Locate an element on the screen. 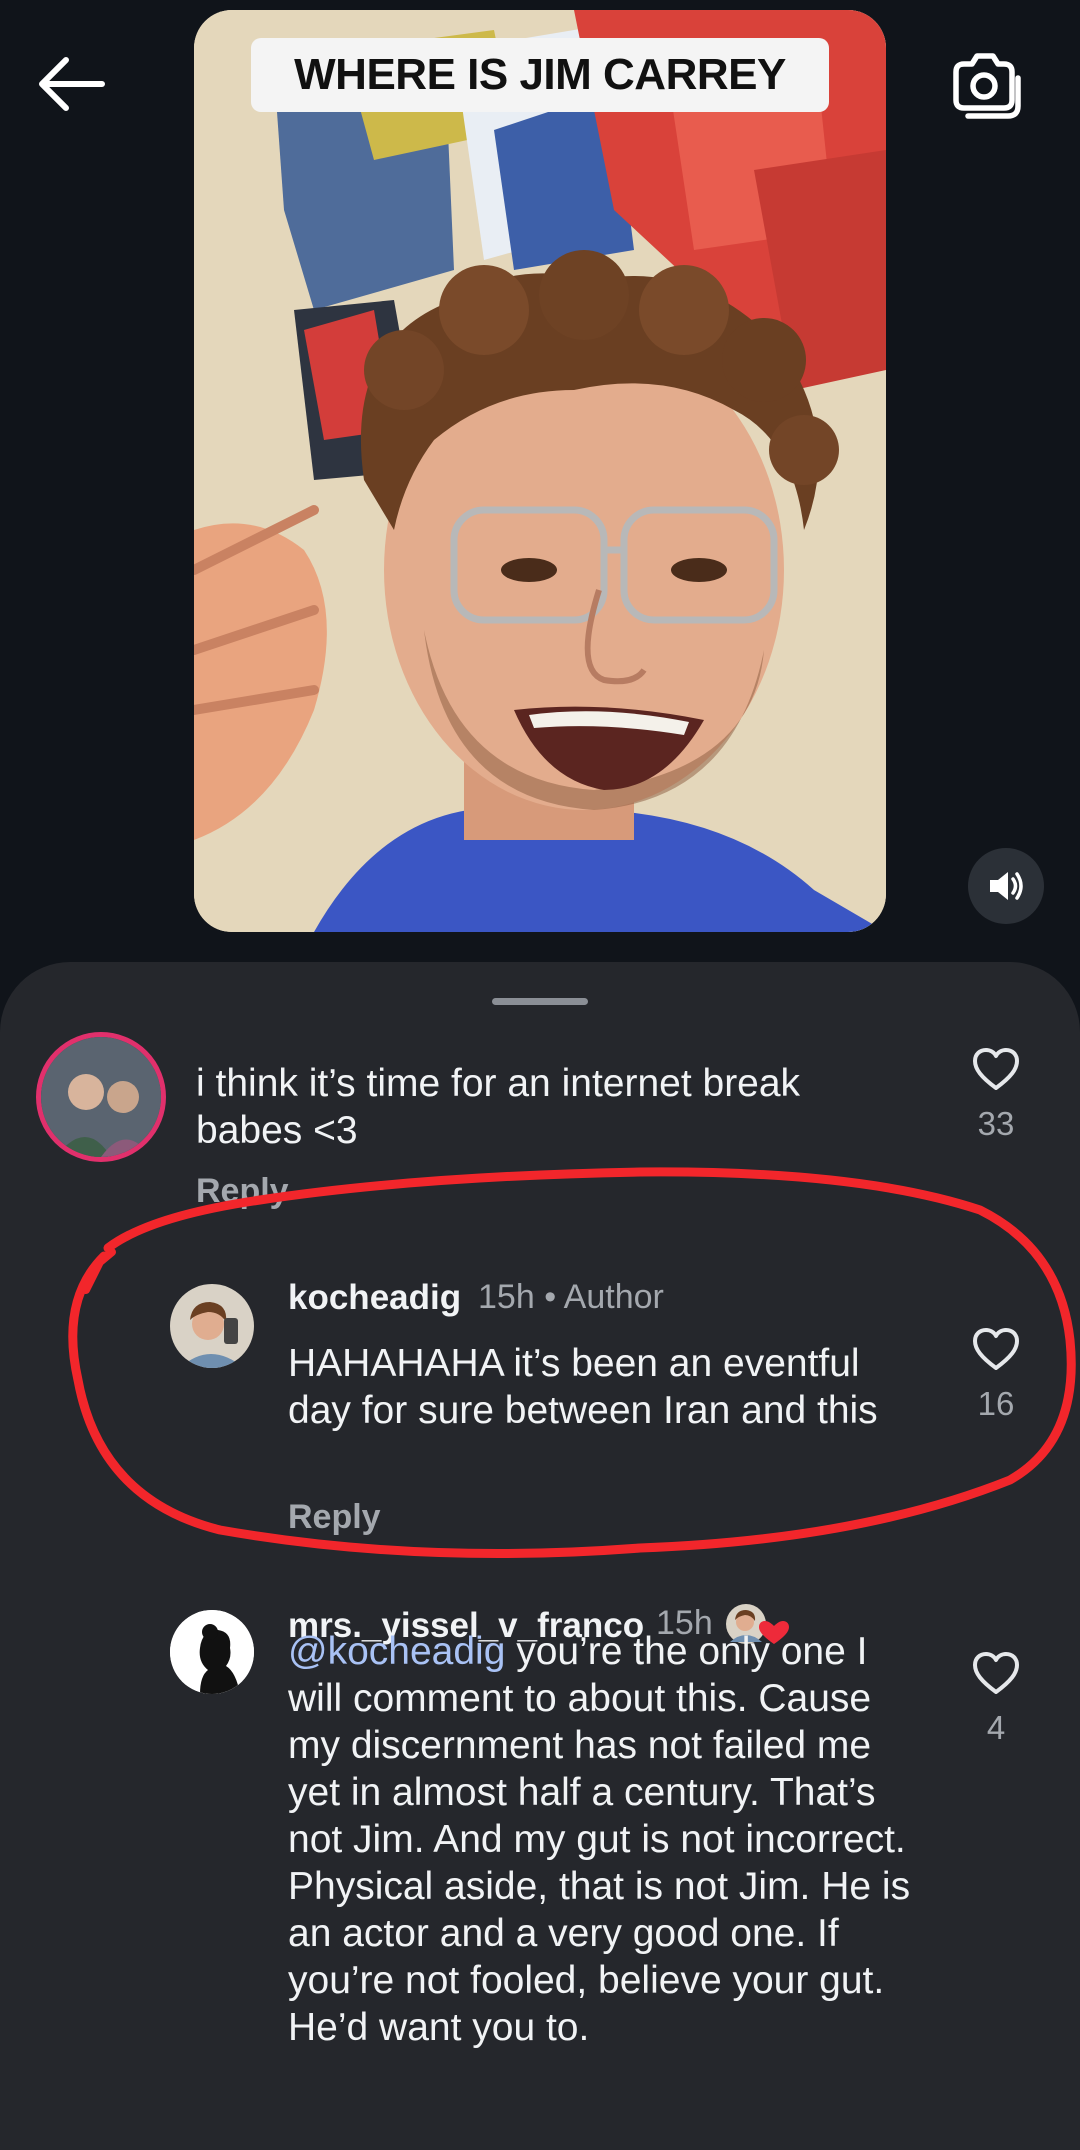  like-count: 16 is located at coordinates (996, 1403).